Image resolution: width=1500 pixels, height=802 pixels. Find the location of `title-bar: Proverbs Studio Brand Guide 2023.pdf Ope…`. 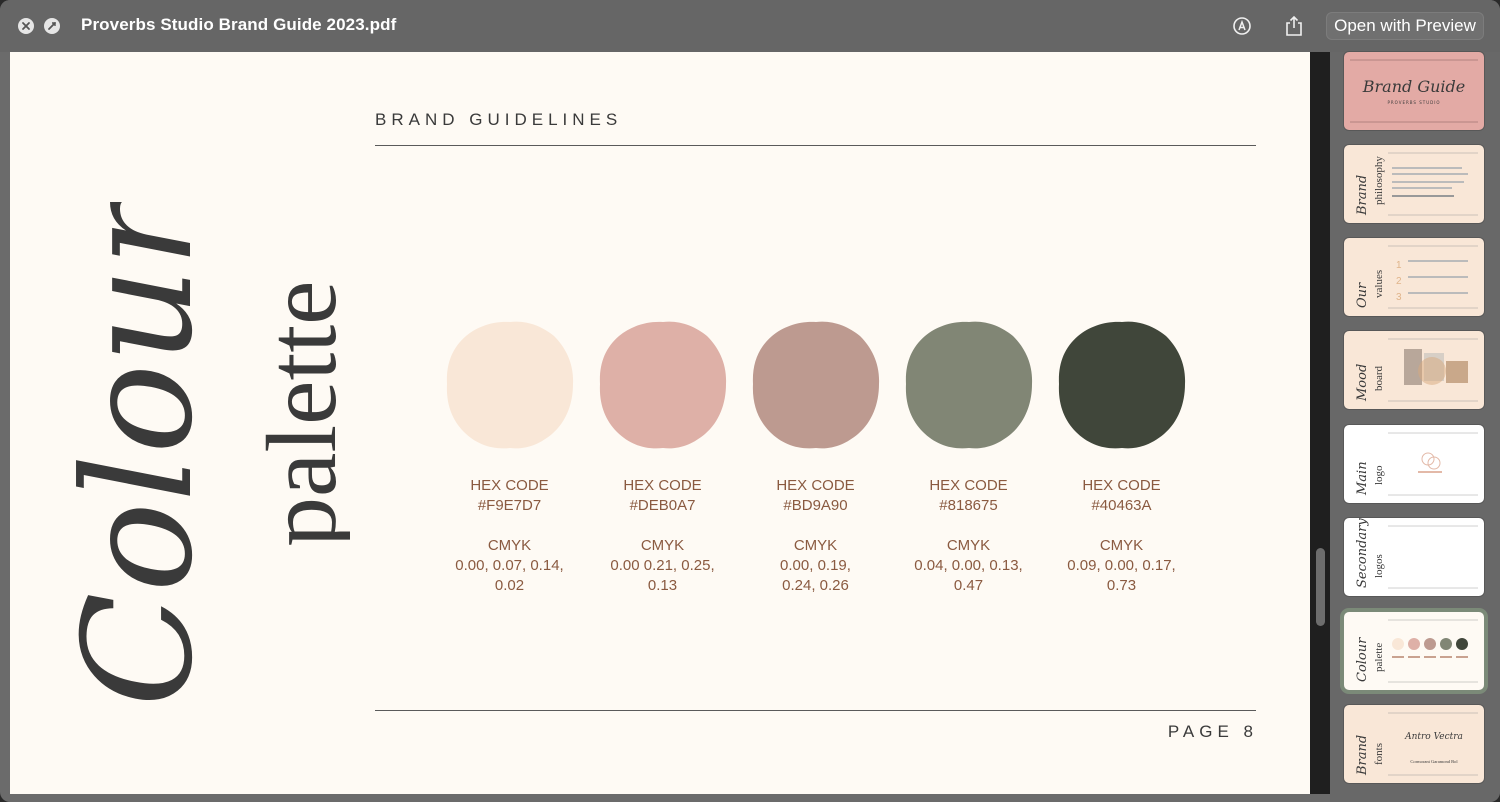

title-bar: Proverbs Studio Brand Guide 2023.pdf Ope… is located at coordinates (750, 26).